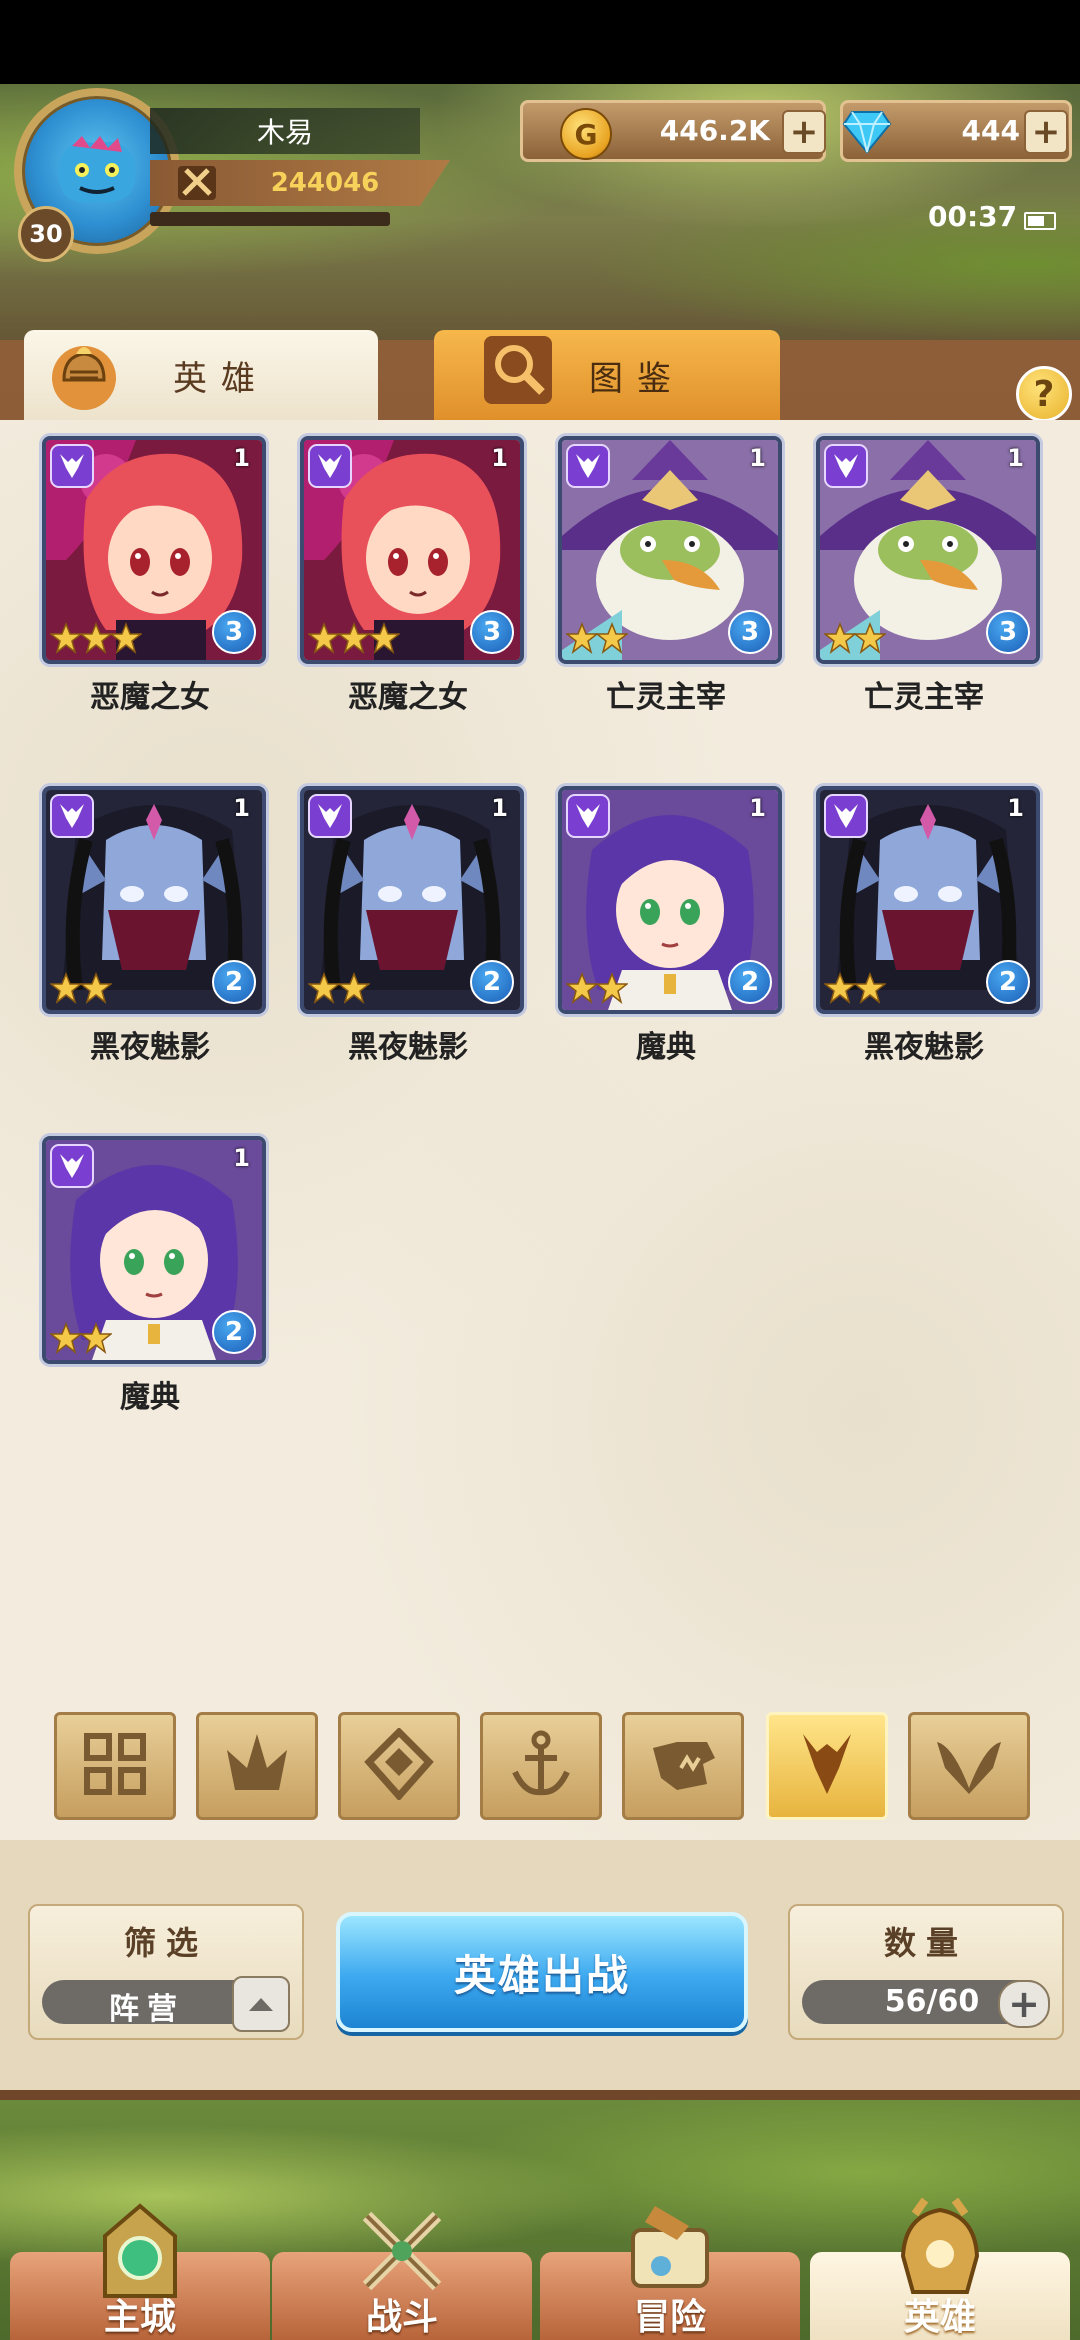 Image resolution: width=1080 pixels, height=2340 pixels. What do you see at coordinates (990, 130) in the screenshot?
I see `gem-amount: 444` at bounding box center [990, 130].